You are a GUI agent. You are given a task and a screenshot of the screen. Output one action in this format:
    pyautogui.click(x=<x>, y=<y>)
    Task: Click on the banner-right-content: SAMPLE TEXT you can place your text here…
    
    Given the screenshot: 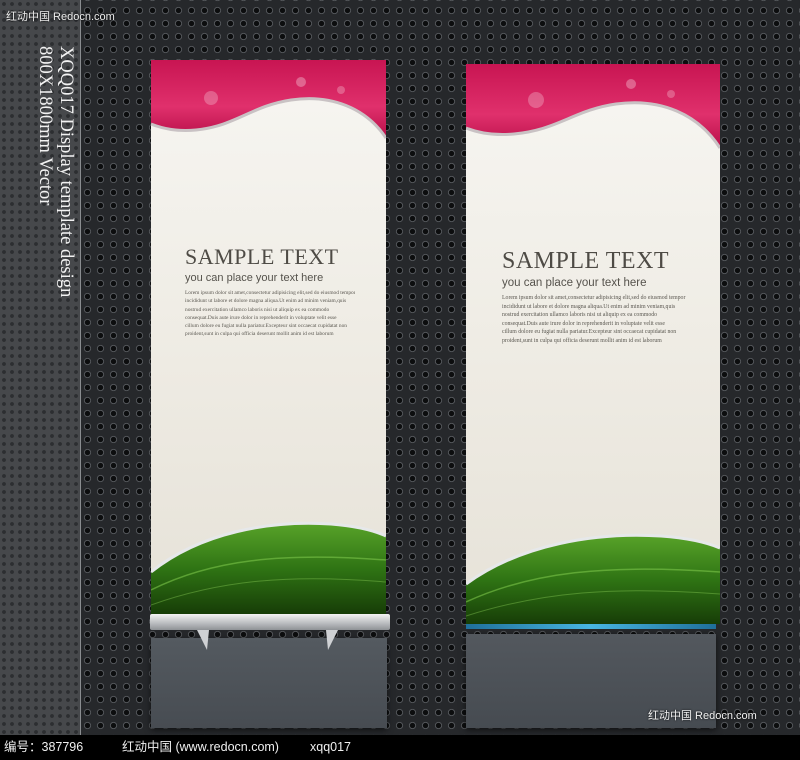 What is the action you would take?
    pyautogui.click(x=600, y=297)
    